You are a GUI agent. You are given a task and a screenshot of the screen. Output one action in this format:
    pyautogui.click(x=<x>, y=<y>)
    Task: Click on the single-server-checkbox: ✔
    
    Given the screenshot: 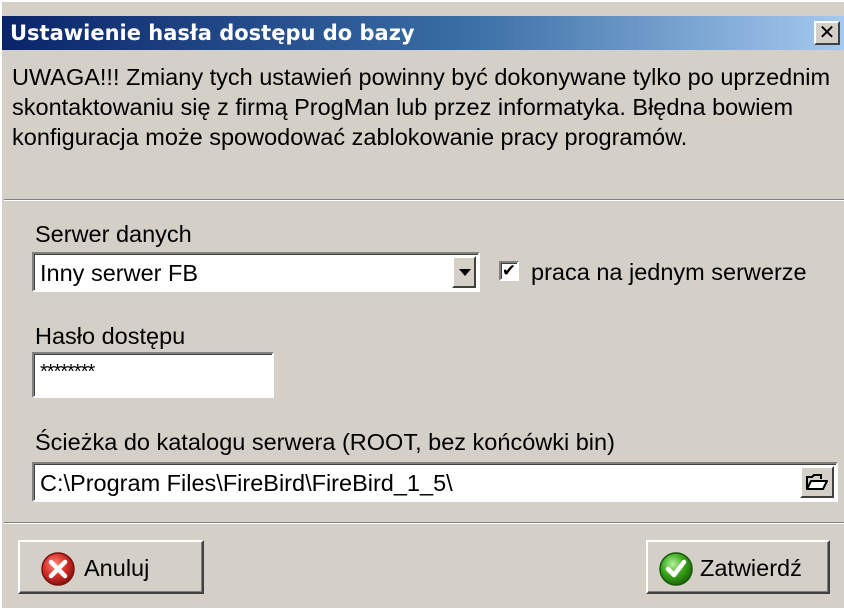 What is the action you would take?
    pyautogui.click(x=509, y=271)
    